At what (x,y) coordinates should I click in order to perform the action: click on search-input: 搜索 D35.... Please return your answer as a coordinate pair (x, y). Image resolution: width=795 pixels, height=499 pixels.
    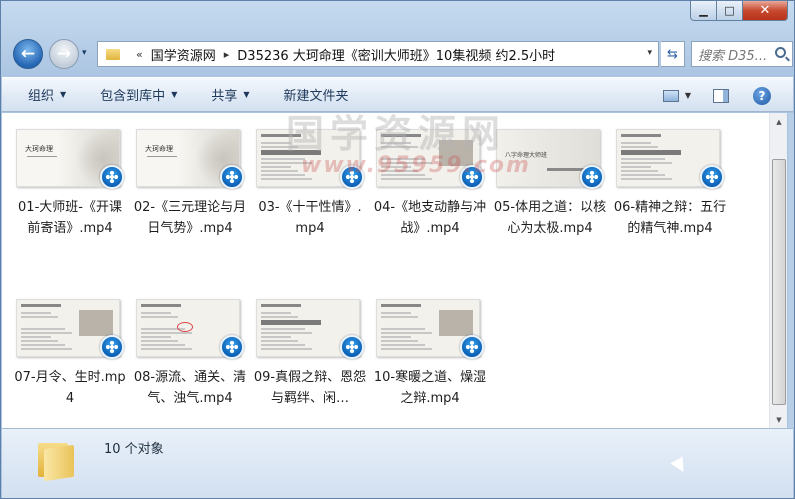
    Looking at the image, I should click on (742, 54).